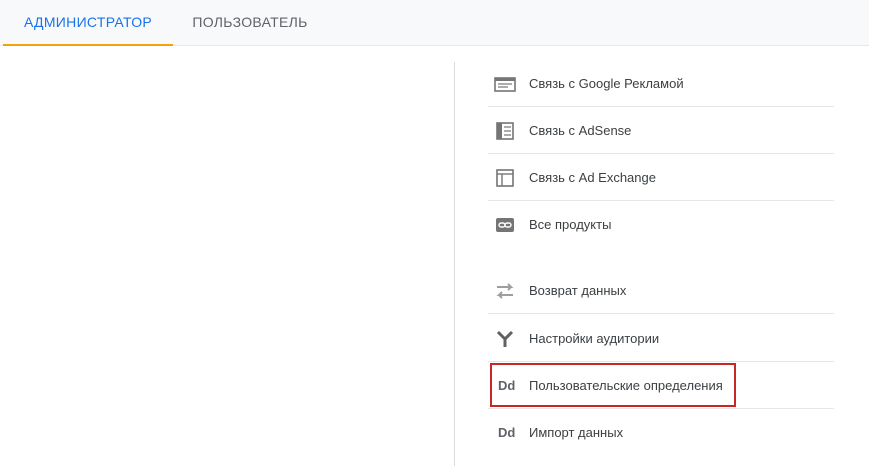 The height and width of the screenshot is (466, 869). What do you see at coordinates (576, 432) in the screenshot?
I see `menu-item-label: Импорт данных` at bounding box center [576, 432].